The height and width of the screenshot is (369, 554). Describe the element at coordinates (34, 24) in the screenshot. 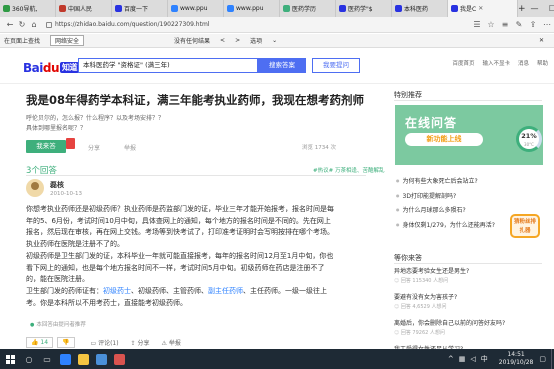

I see `home-icon: ⌂` at that location.